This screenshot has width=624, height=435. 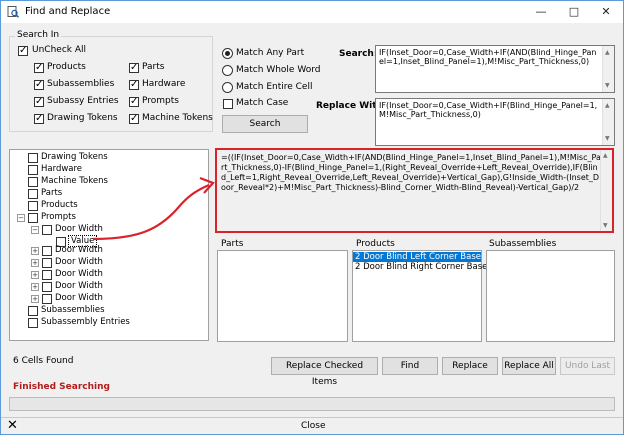 I want to click on match-whole-word-label: Match Whole Word, so click(x=278, y=70).